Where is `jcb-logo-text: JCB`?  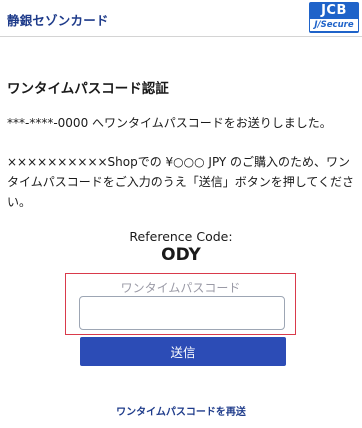
jcb-logo-text: JCB is located at coordinates (334, 10).